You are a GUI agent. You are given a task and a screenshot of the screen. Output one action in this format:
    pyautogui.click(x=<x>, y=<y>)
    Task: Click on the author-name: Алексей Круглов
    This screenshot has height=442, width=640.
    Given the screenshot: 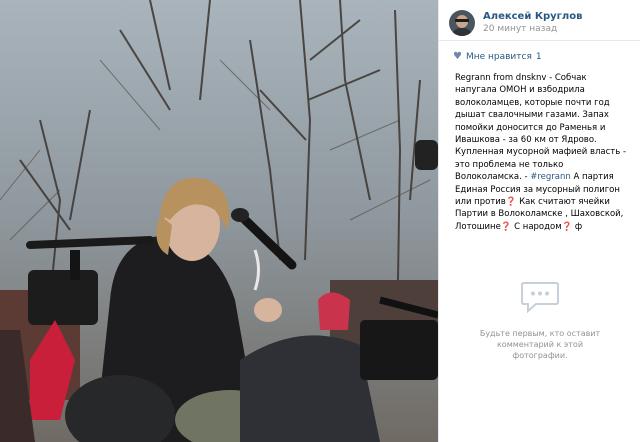 What is the action you would take?
    pyautogui.click(x=532, y=16)
    